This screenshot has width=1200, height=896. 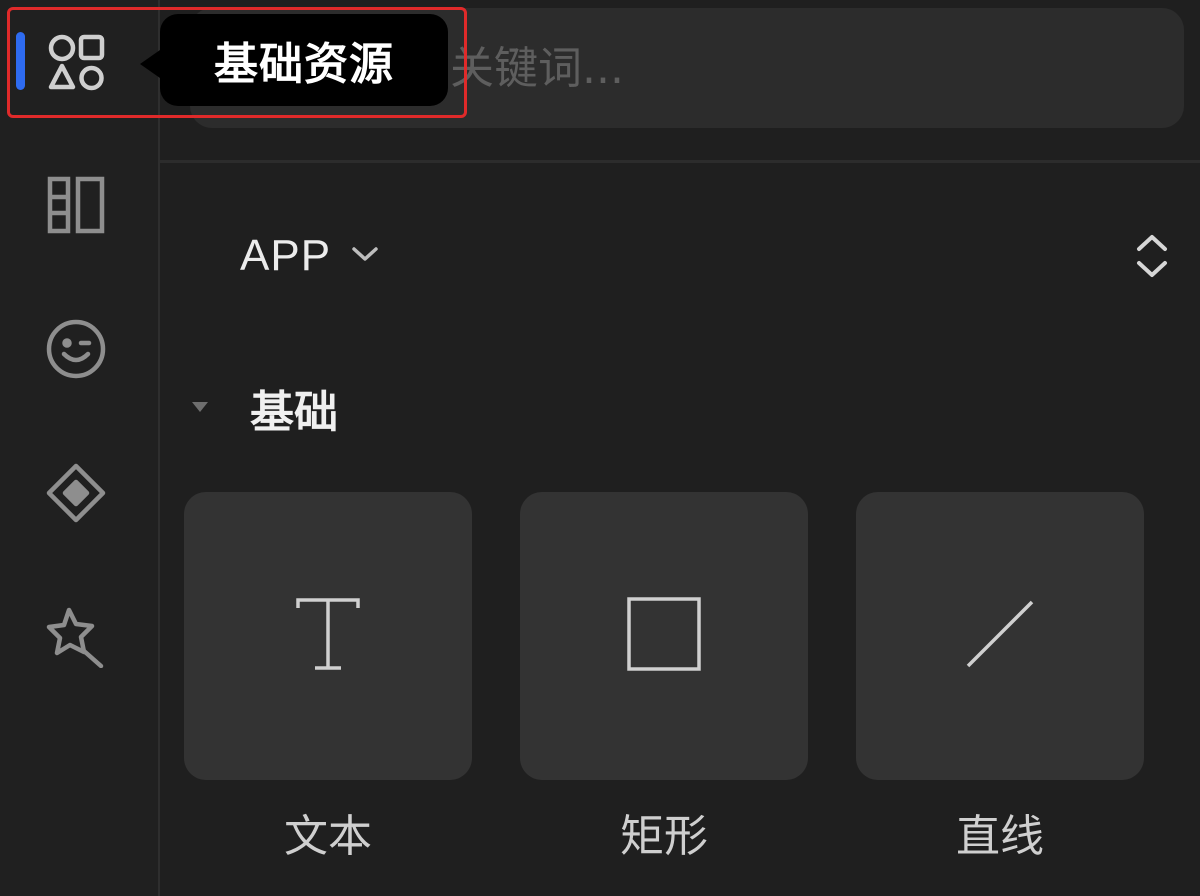 I want to click on section-header-basic: 基础, so click(x=264, y=408).